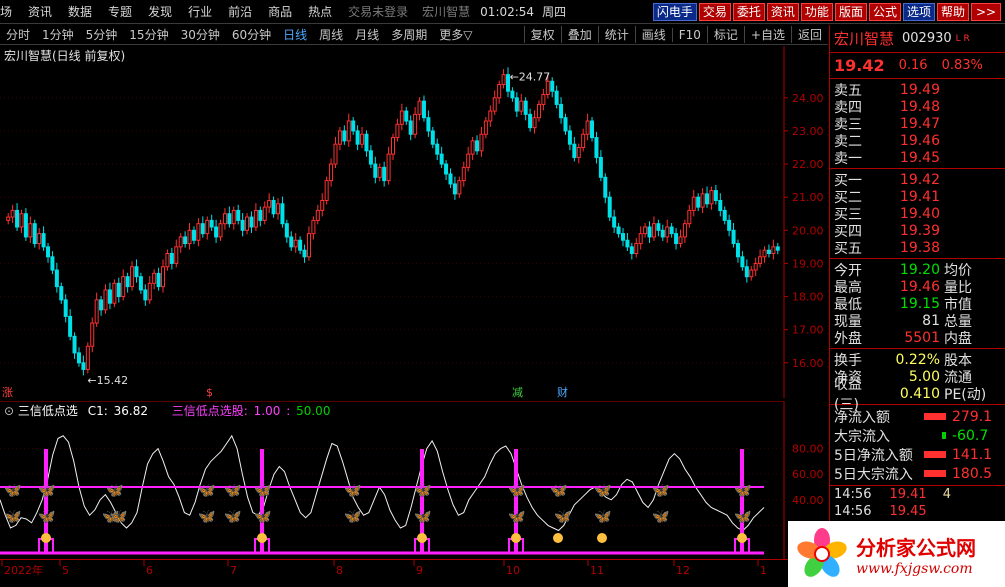 The height and width of the screenshot is (587, 1005). What do you see at coordinates (579, 34) in the screenshot?
I see `tool-overlay: 叠加` at bounding box center [579, 34].